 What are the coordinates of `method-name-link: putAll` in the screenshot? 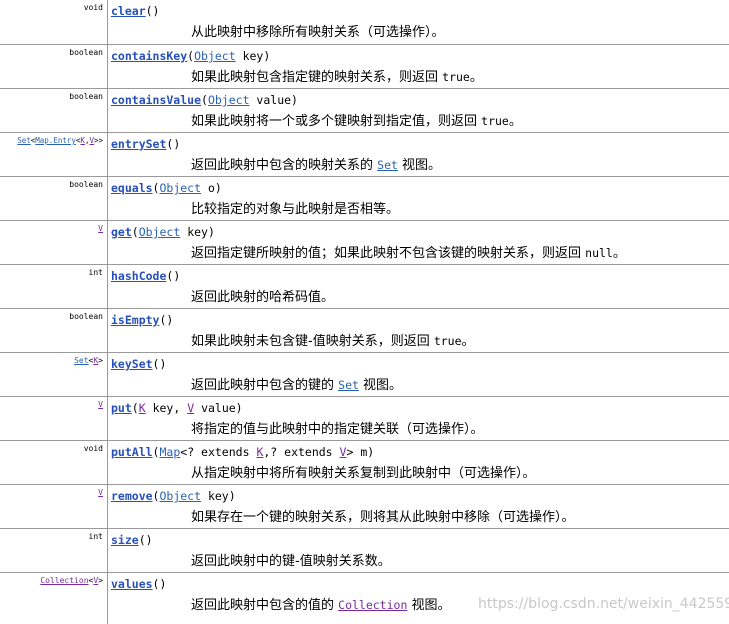 It's located at (132, 452).